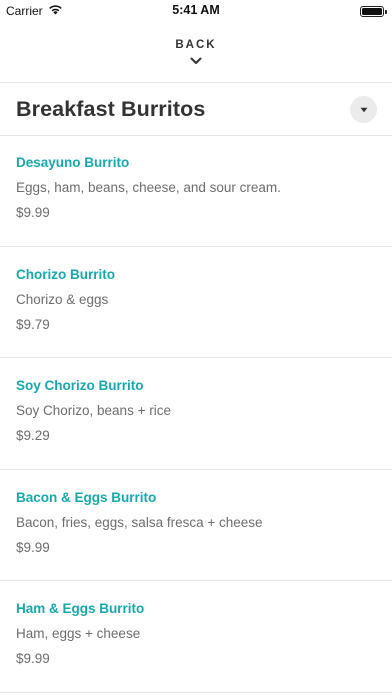 The height and width of the screenshot is (696, 392). Describe the element at coordinates (196, 44) in the screenshot. I see `back-label: BACK` at that location.